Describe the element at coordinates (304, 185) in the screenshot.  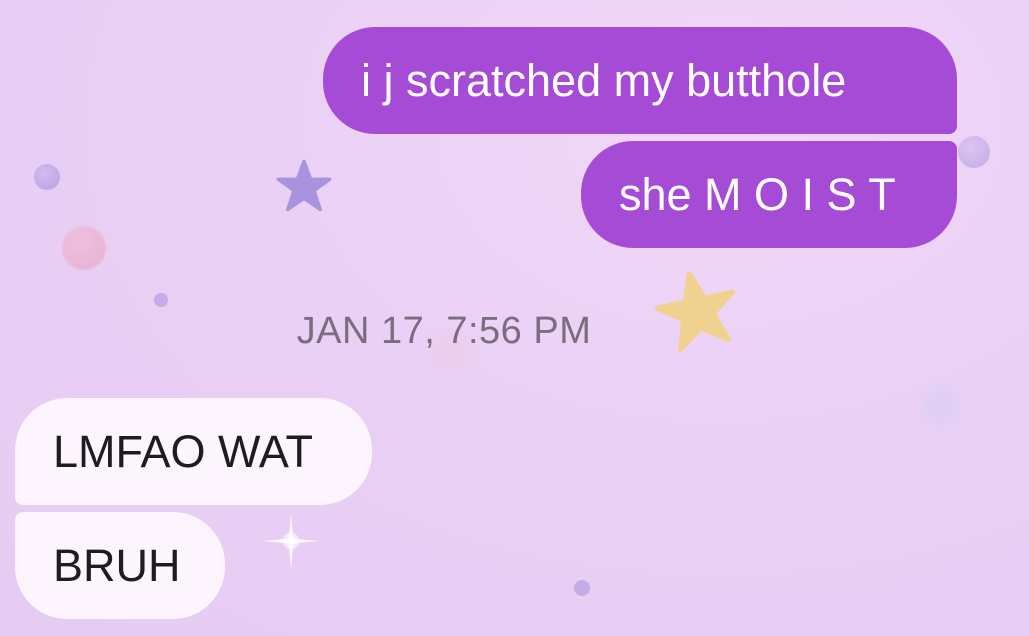
I see `star-icon` at that location.